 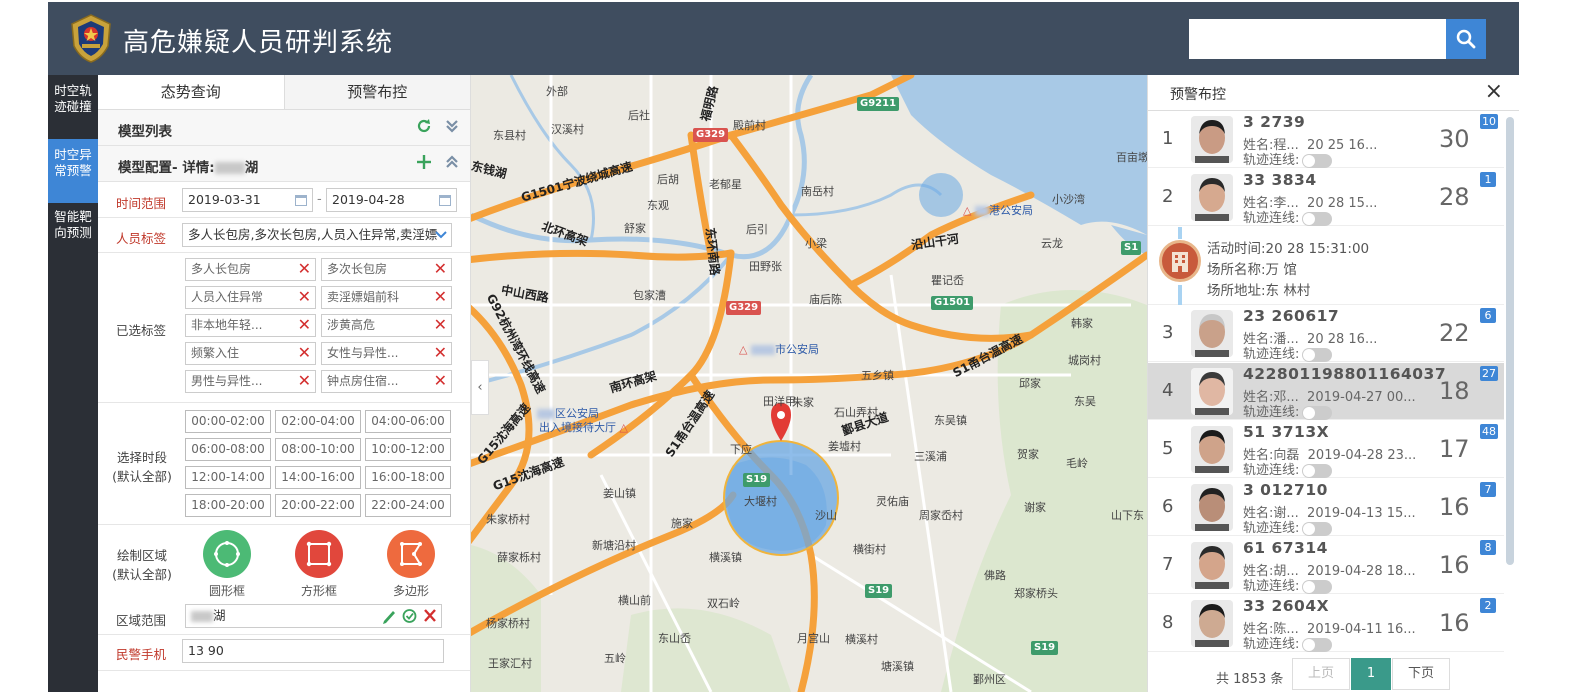 I want to click on time-slot: 16:00-18:00, so click(x=408, y=477).